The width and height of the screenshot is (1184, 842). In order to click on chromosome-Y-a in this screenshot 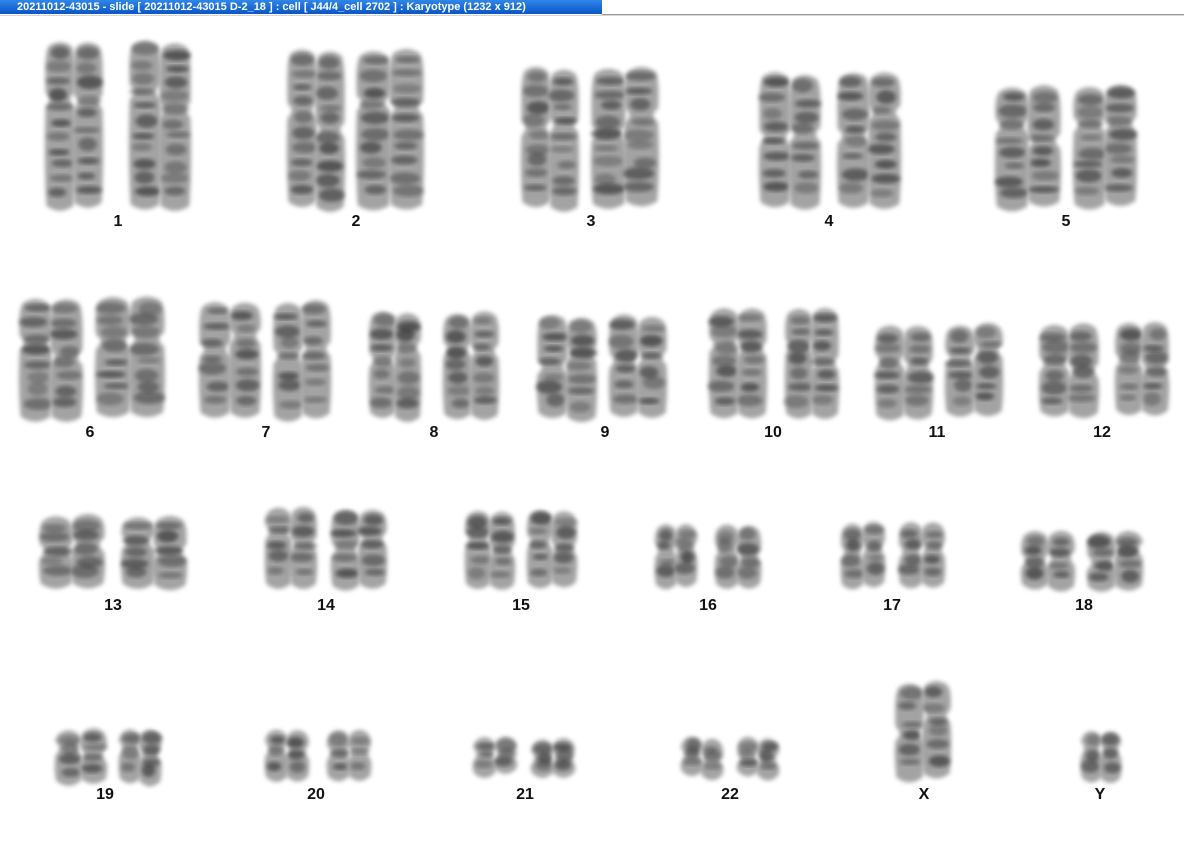, I will do `click(1101, 757)`.